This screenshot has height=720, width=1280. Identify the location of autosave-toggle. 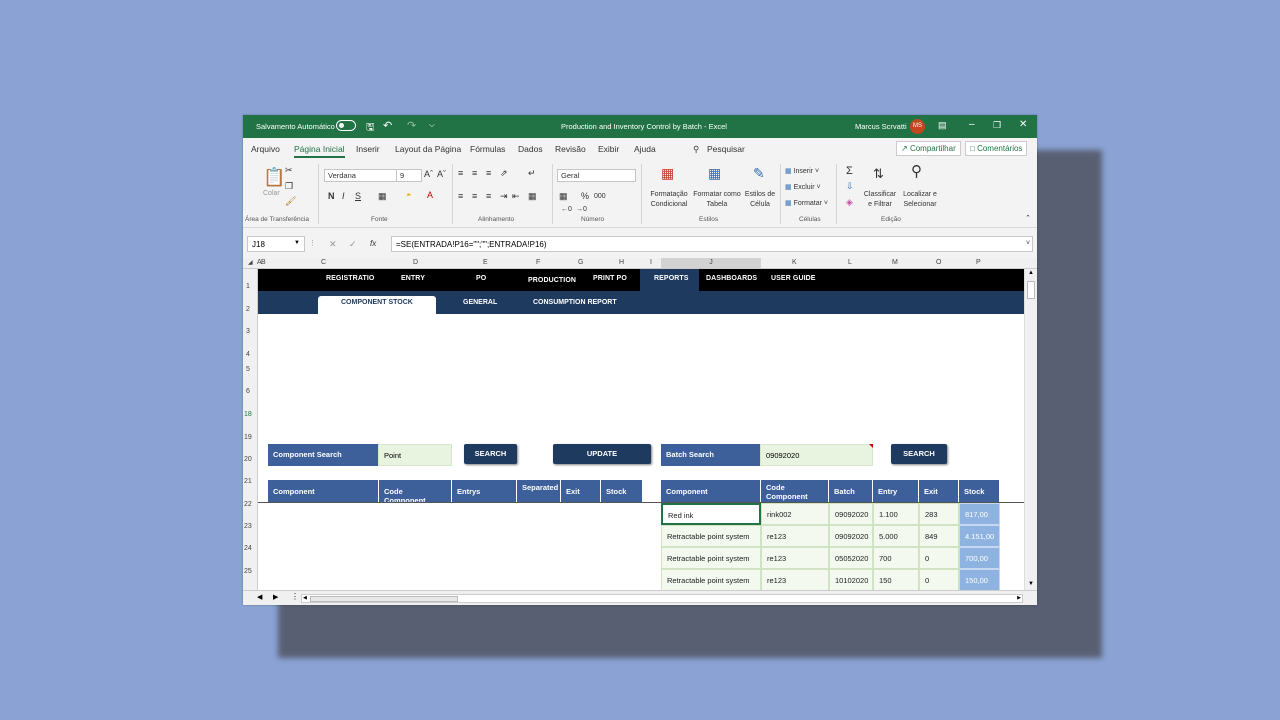
(346, 125).